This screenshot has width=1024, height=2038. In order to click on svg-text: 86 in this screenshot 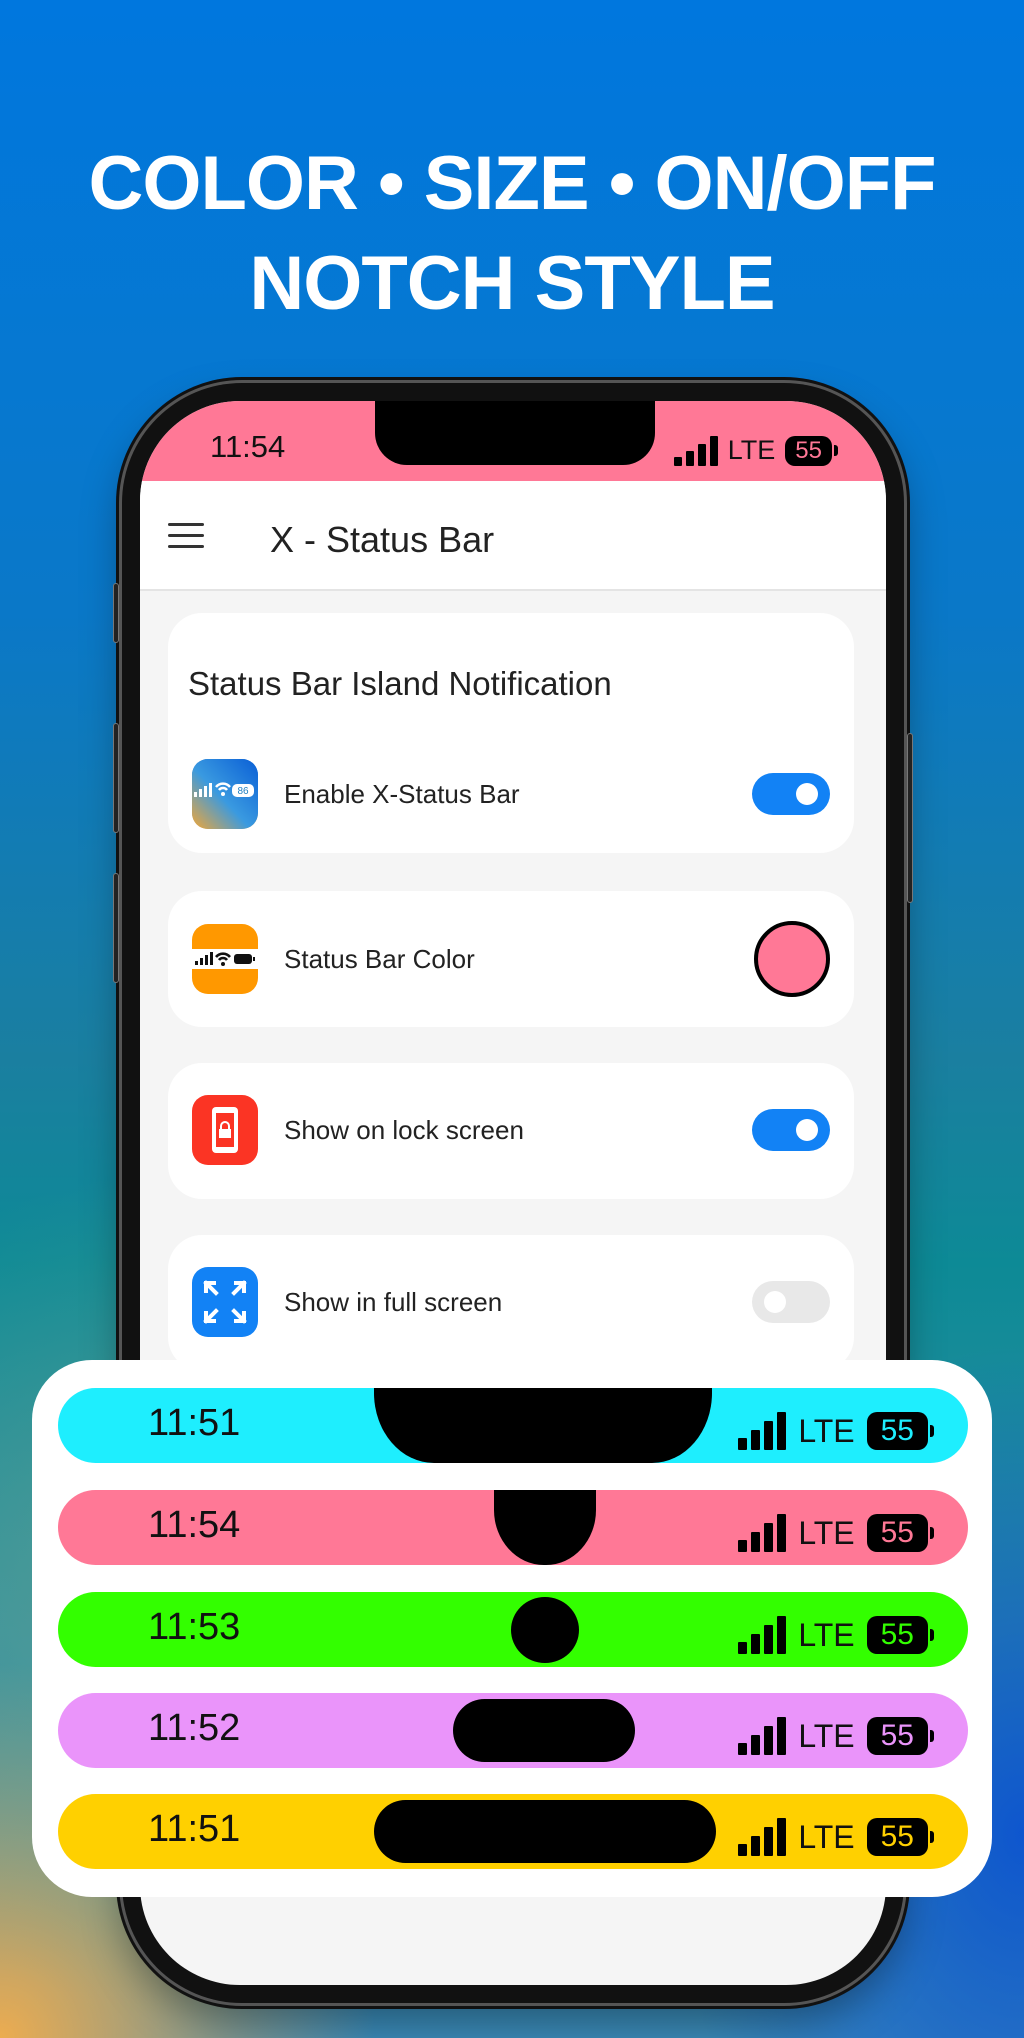, I will do `click(243, 791)`.